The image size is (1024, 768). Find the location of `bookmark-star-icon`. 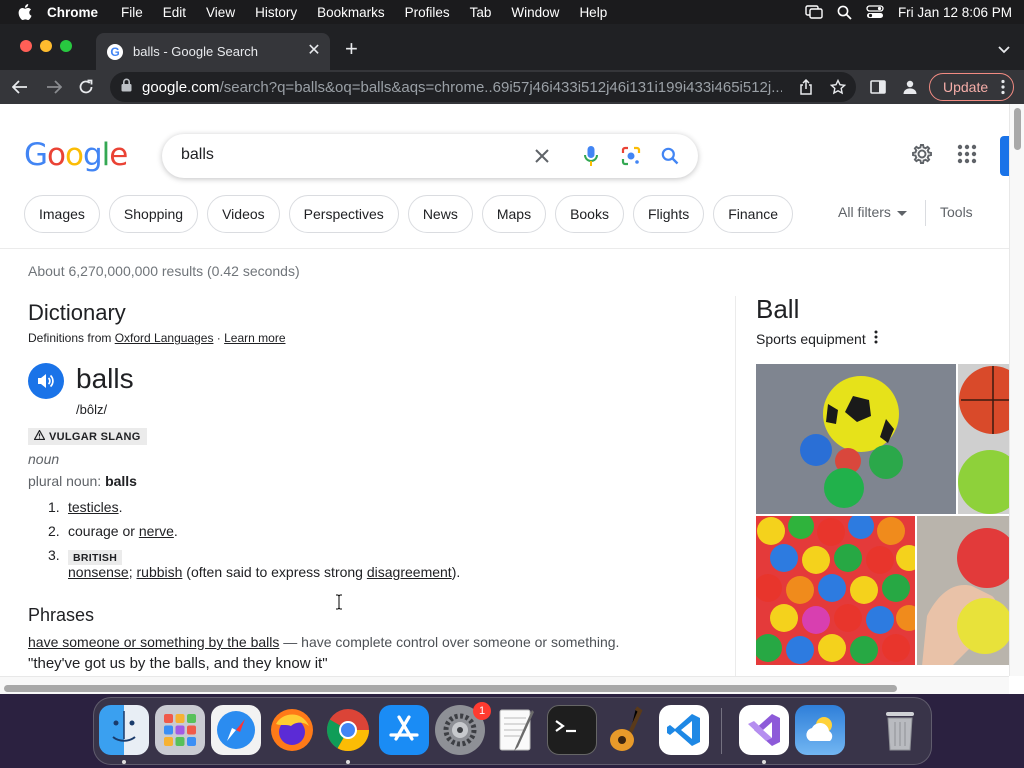

bookmark-star-icon is located at coordinates (838, 87).